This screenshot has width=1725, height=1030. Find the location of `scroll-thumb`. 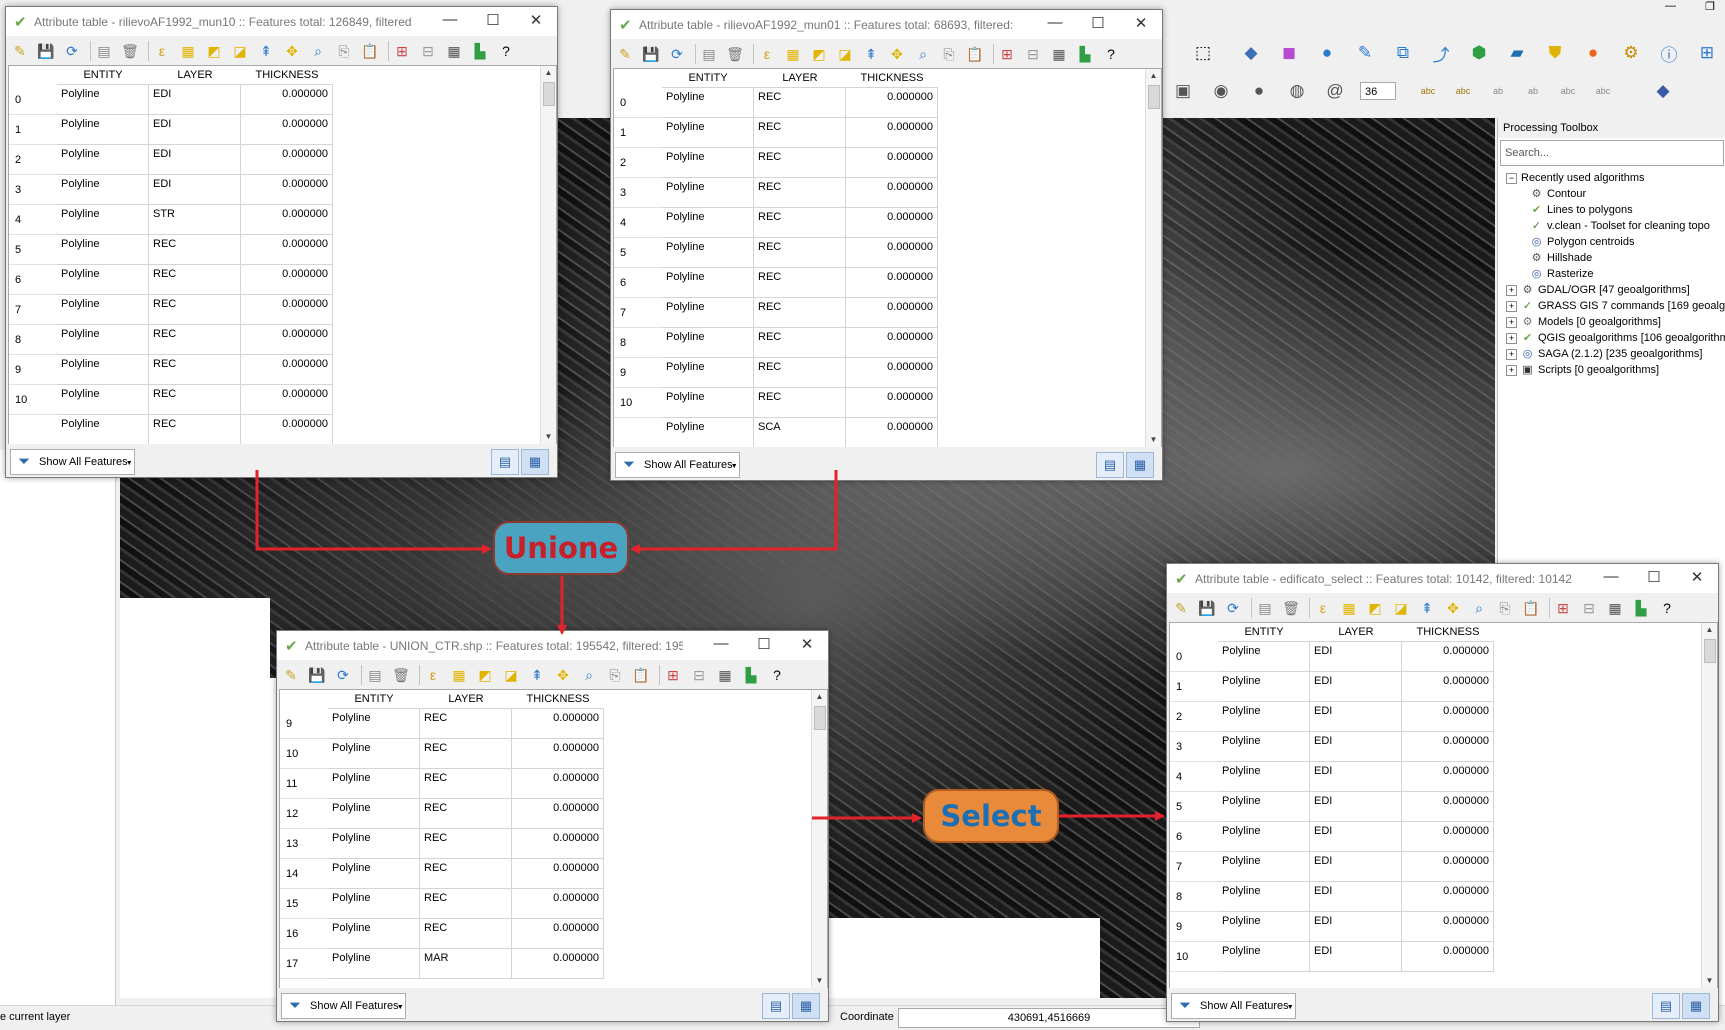

scroll-thumb is located at coordinates (1710, 651).